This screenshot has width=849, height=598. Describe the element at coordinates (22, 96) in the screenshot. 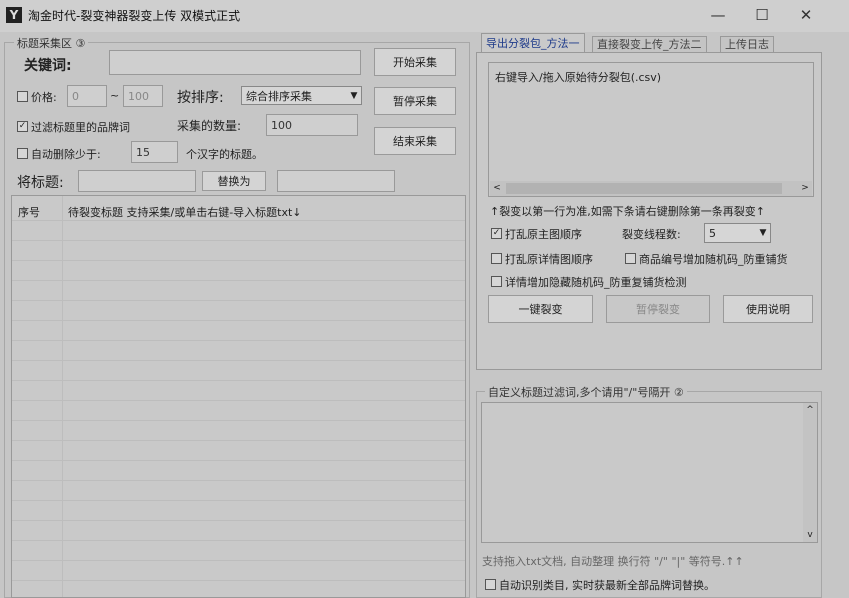

I see `price-checkbox` at that location.